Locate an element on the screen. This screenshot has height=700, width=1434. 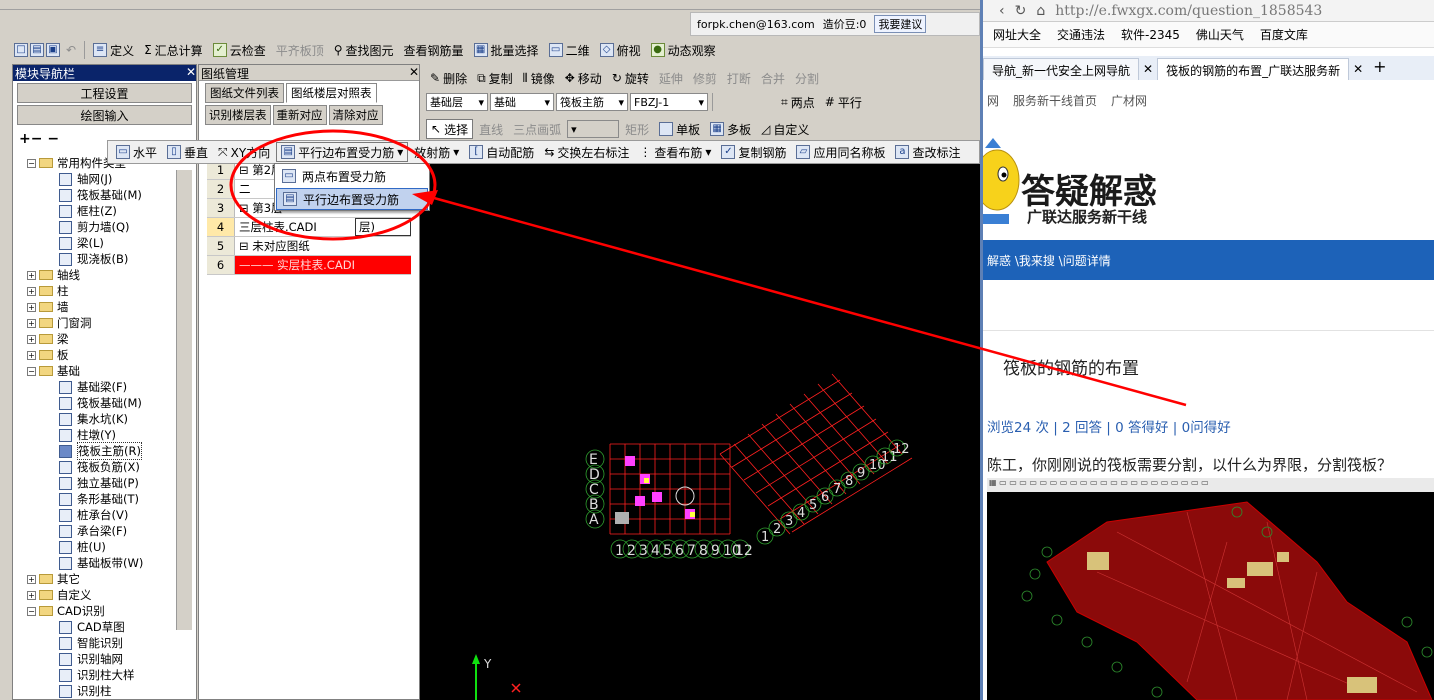
tree-item: 集水坑(K) is located at coordinates (100, 419).